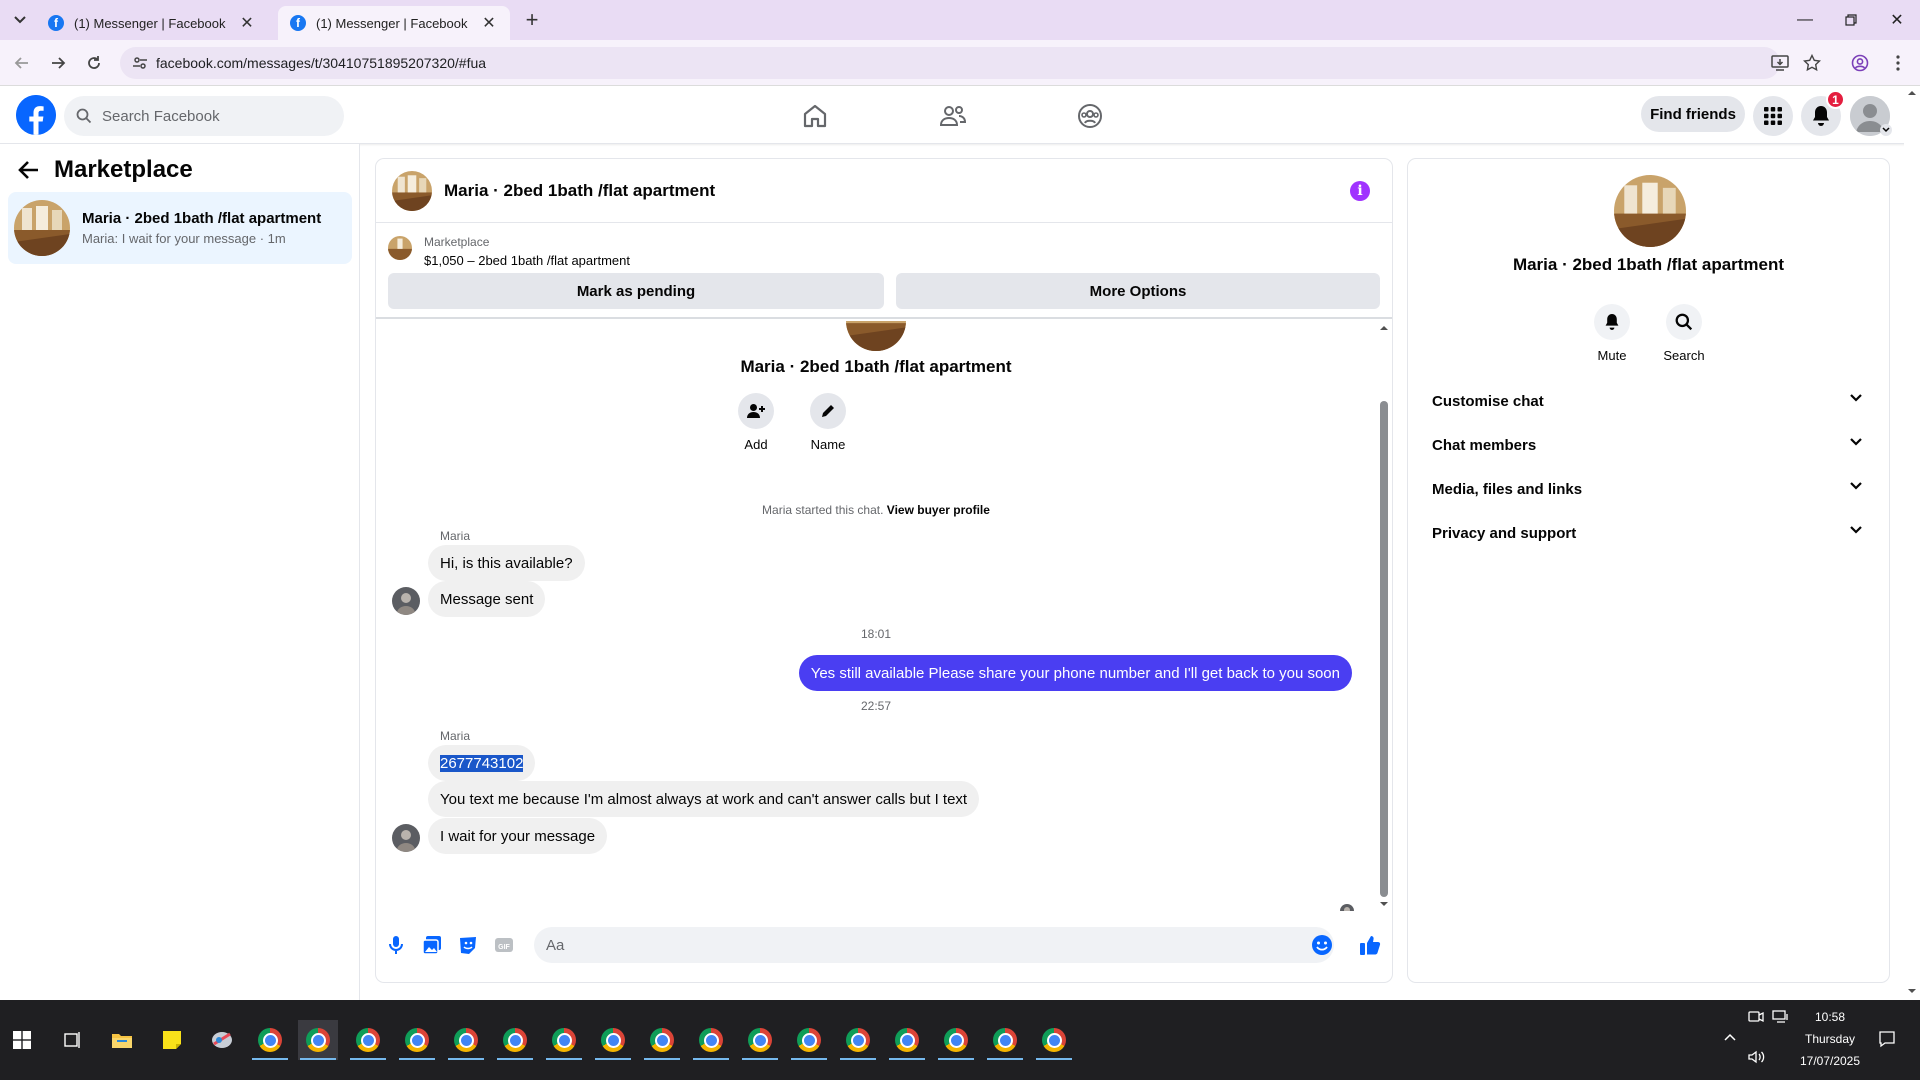 The height and width of the screenshot is (1080, 1920). Describe the element at coordinates (953, 116) in the screenshot. I see `friends-icon` at that location.